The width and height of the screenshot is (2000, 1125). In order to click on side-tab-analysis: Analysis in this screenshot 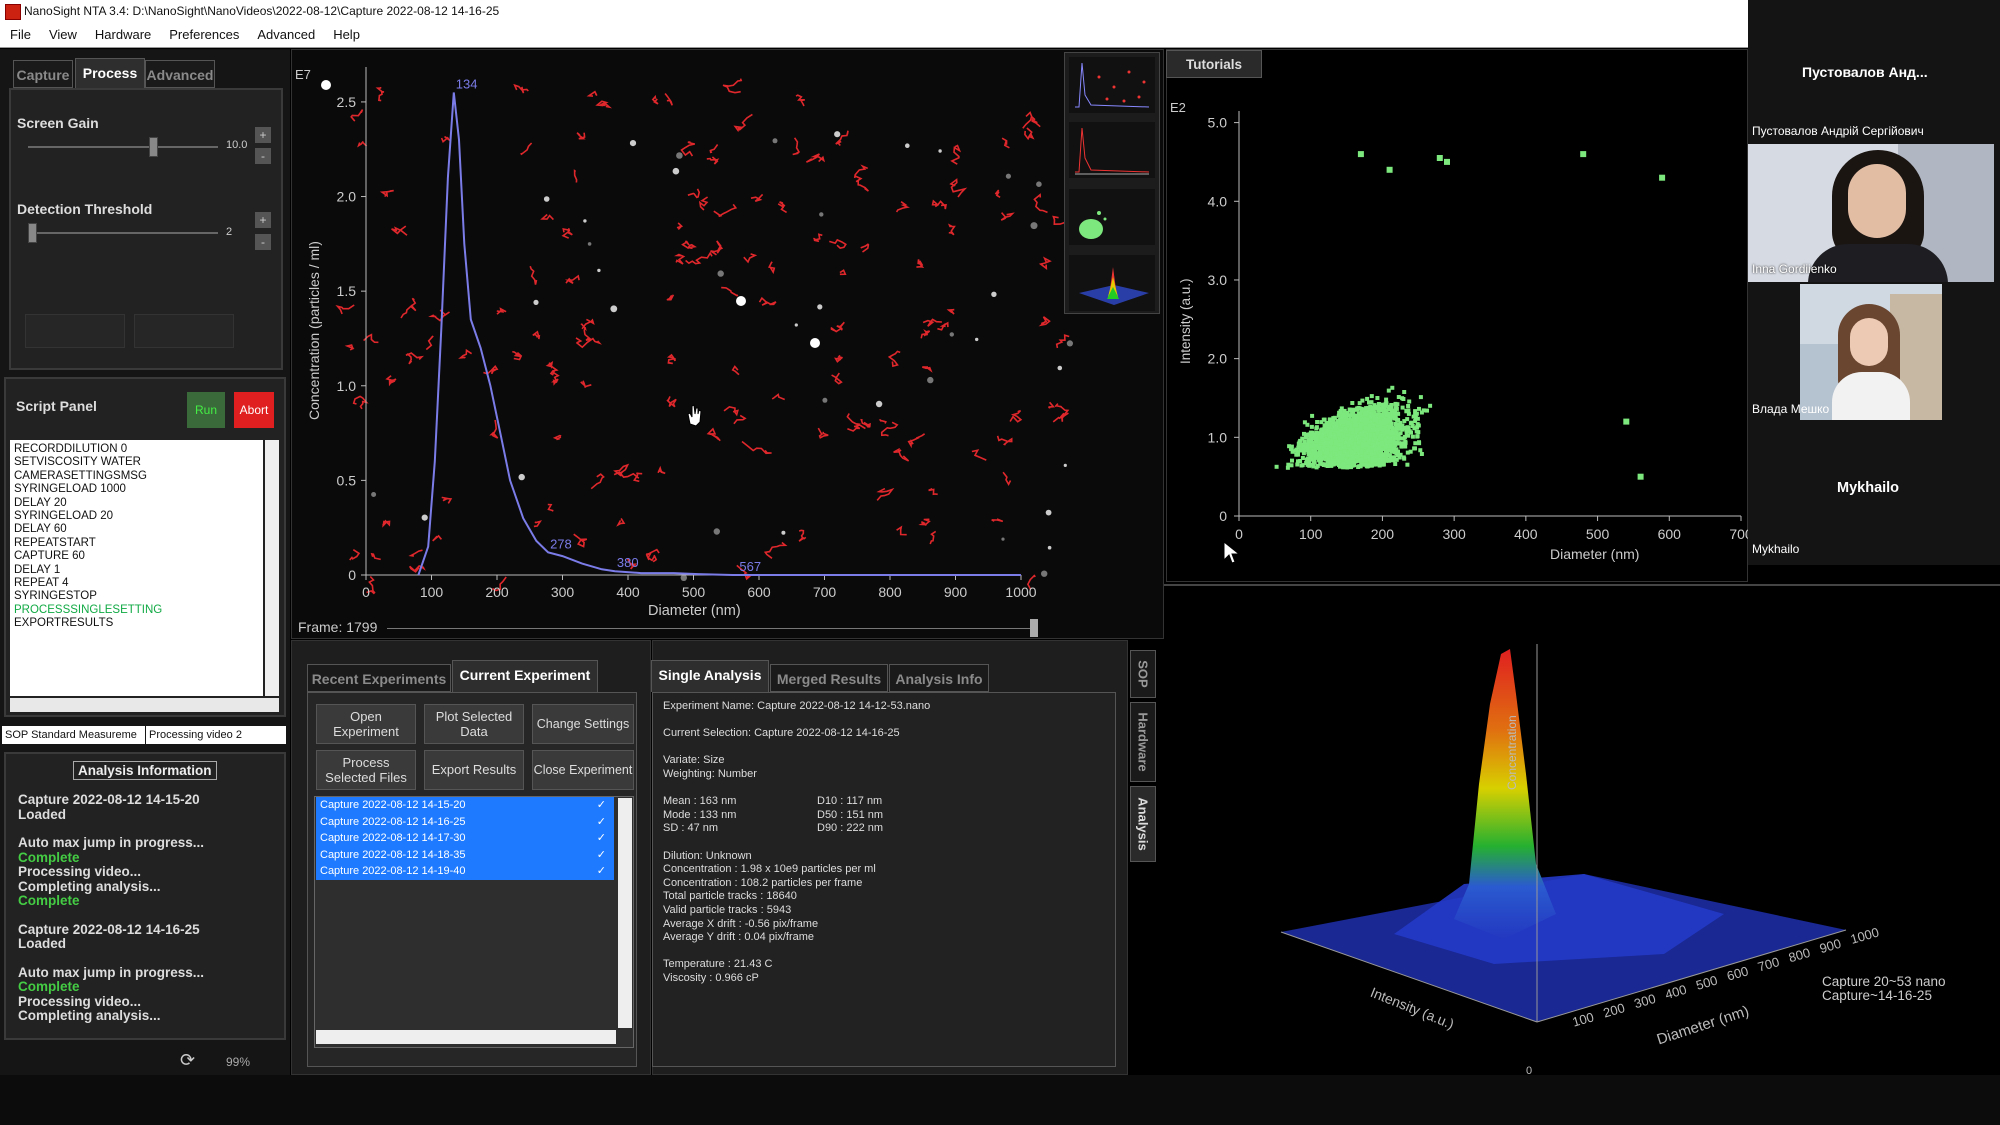, I will do `click(1143, 824)`.